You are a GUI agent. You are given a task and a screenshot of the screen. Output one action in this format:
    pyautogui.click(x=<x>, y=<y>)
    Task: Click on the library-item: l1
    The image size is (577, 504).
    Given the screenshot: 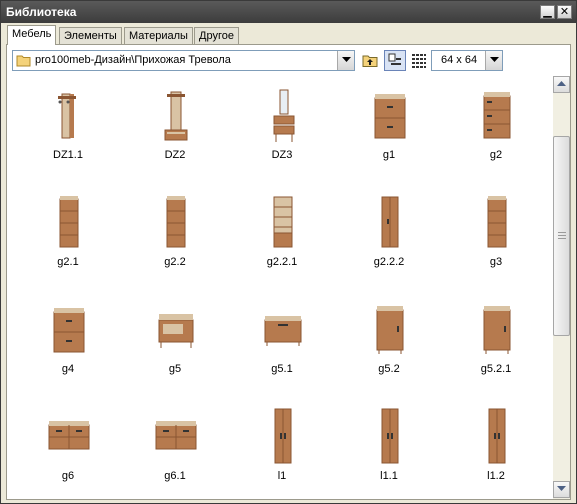 What is the action you would take?
    pyautogui.click(x=282, y=447)
    